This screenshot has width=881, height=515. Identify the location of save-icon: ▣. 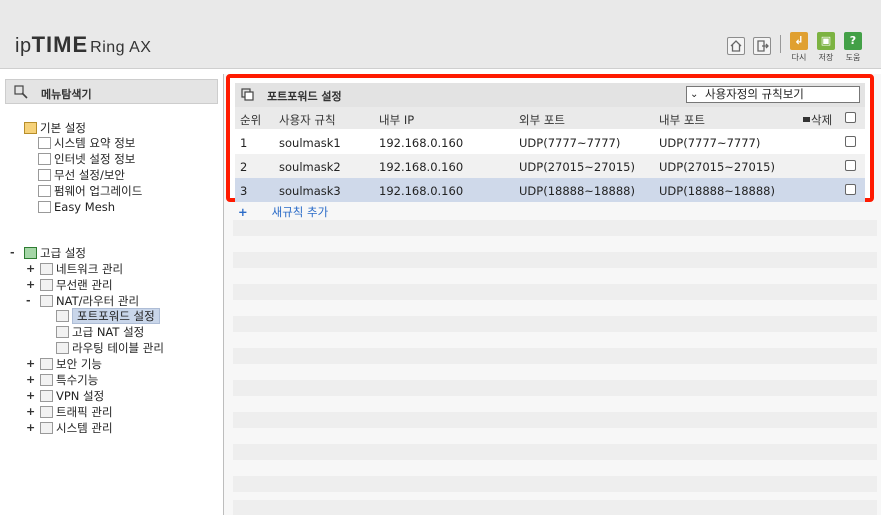
(826, 41).